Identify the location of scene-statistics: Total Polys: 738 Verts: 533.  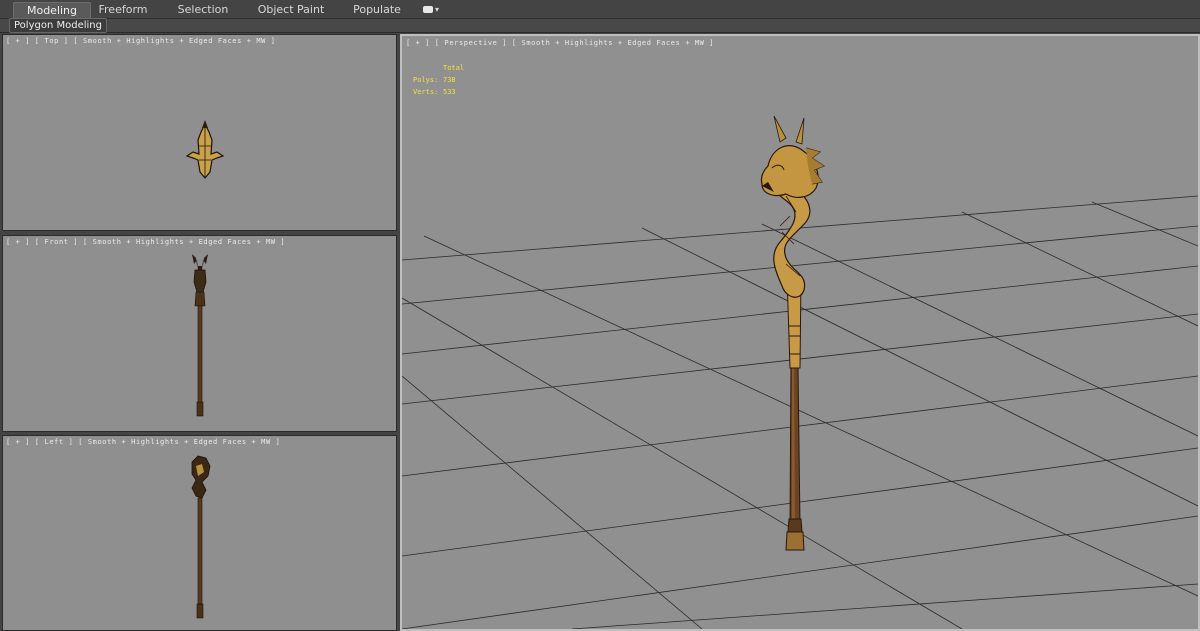
(438, 80).